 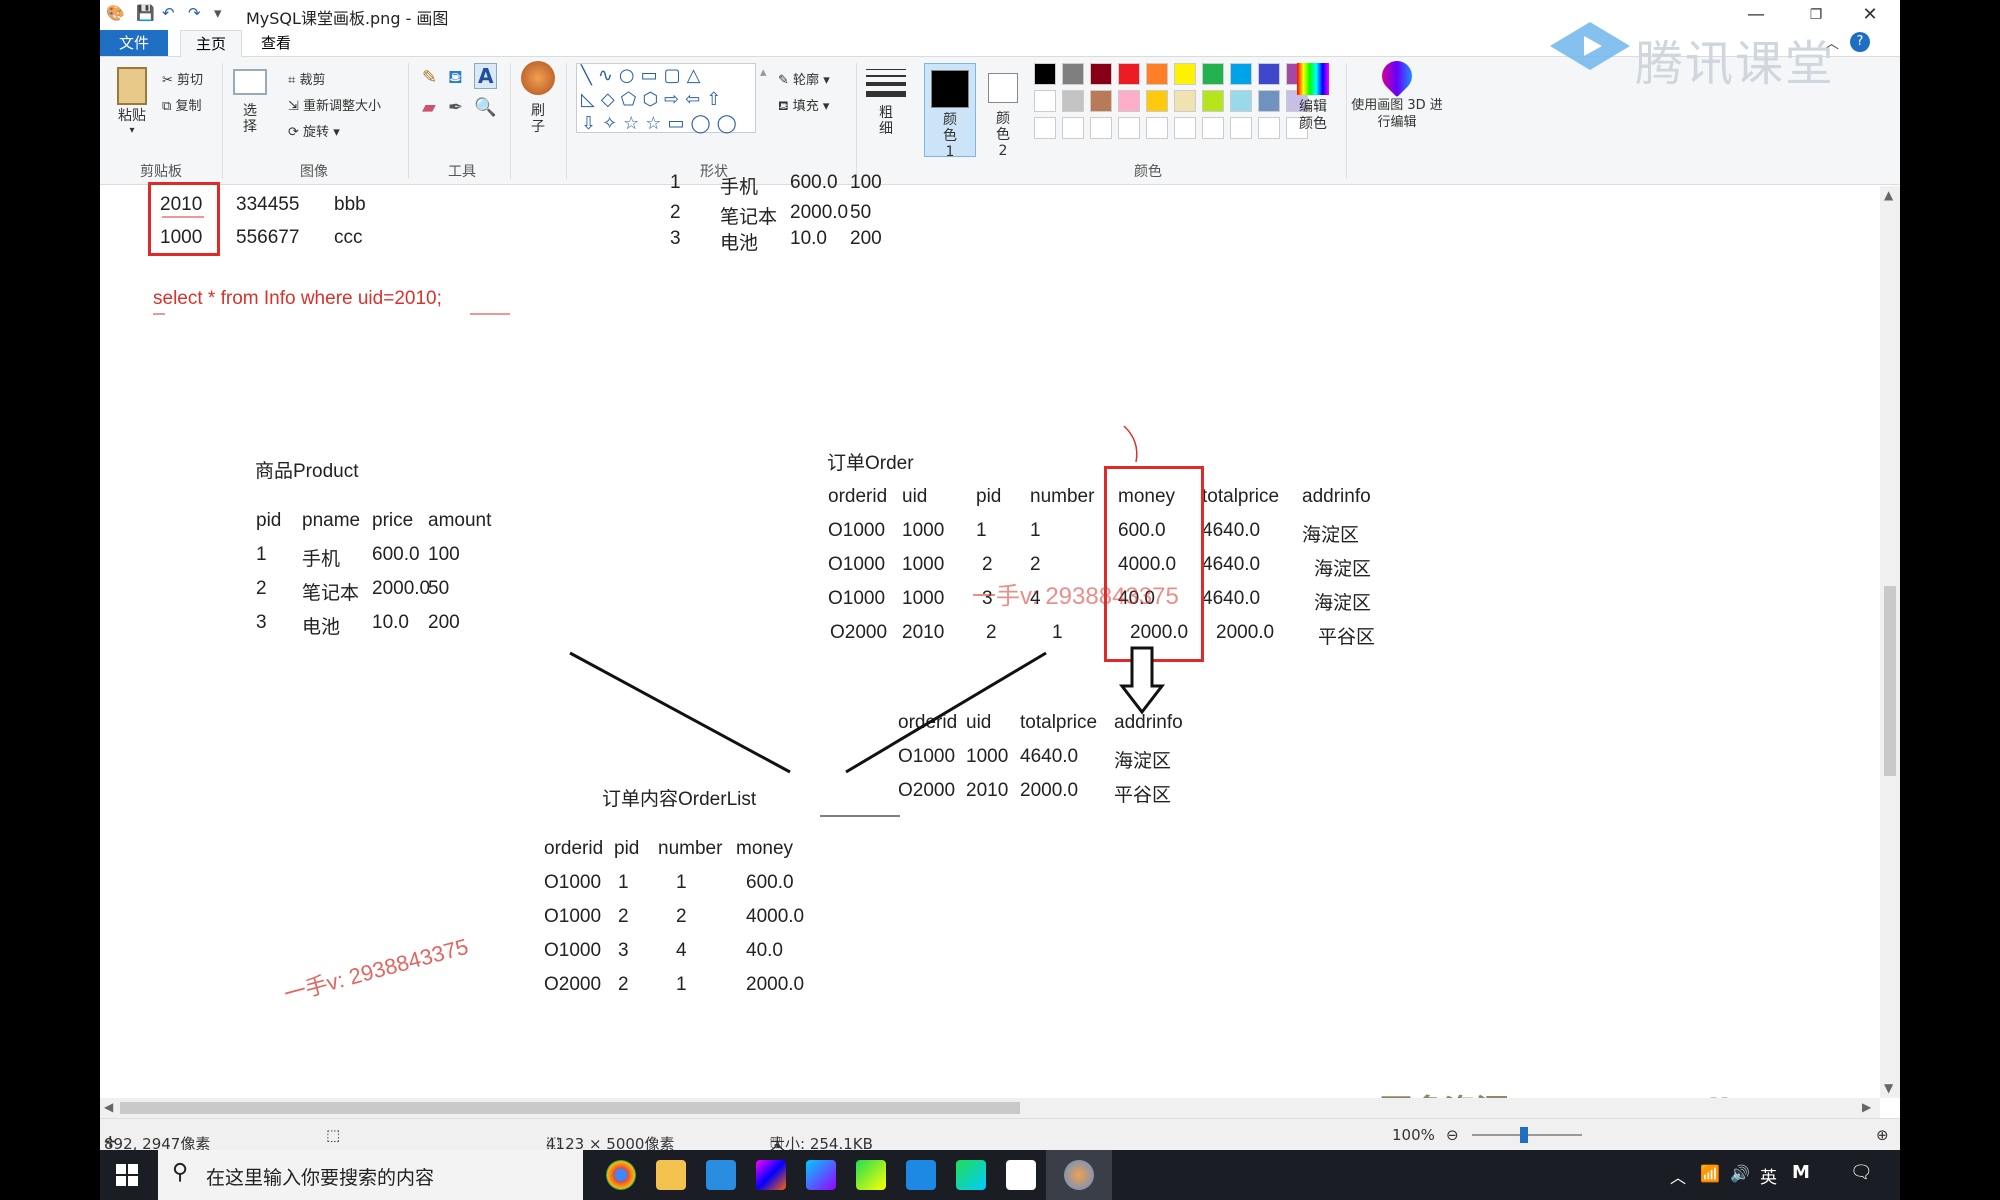 I want to click on redo-icon: ↷, so click(x=194, y=13).